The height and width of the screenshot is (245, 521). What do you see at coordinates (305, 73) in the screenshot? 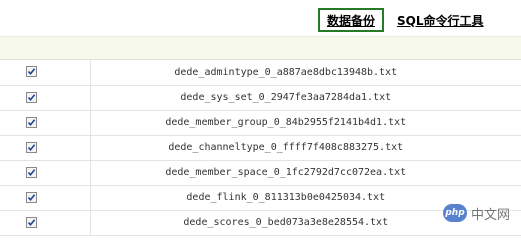
I see `file-name: dede_admintype_0_a887ae8dbc13948b.txt` at bounding box center [305, 73].